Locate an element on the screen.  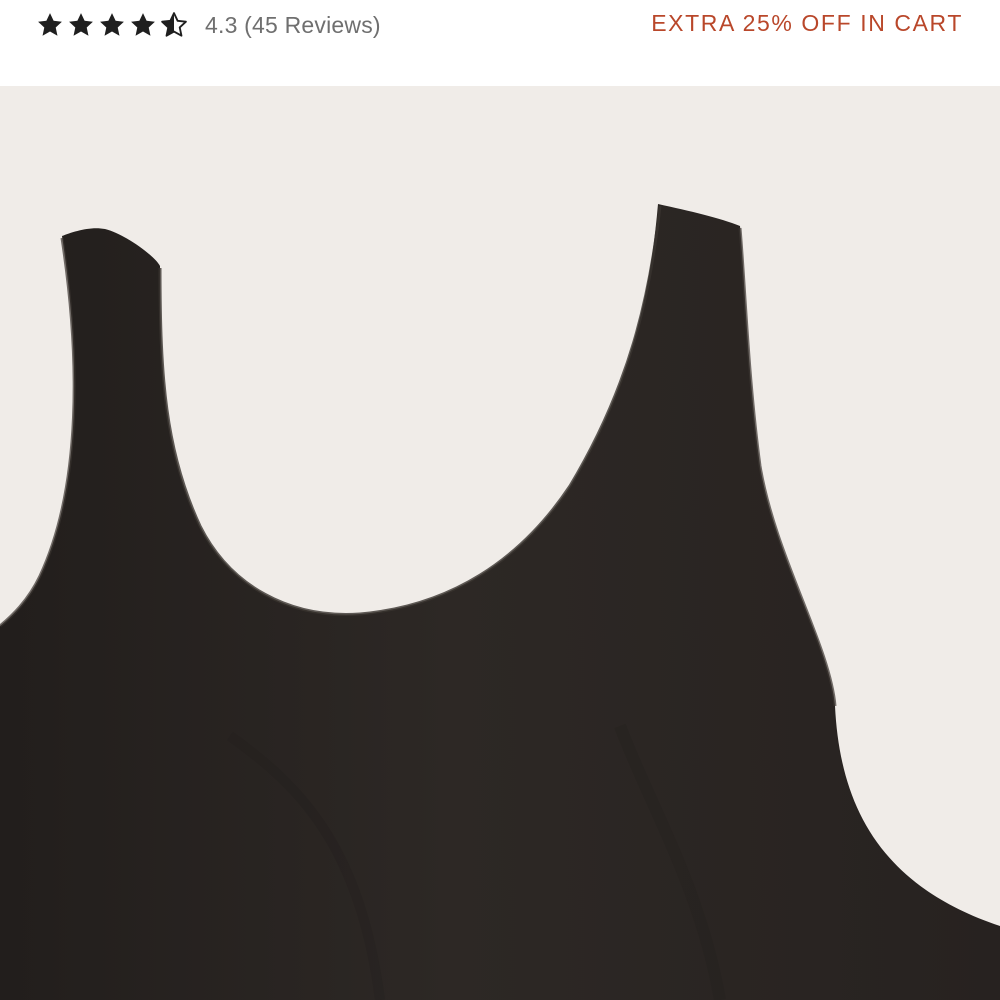
star-rating is located at coordinates (113, 25).